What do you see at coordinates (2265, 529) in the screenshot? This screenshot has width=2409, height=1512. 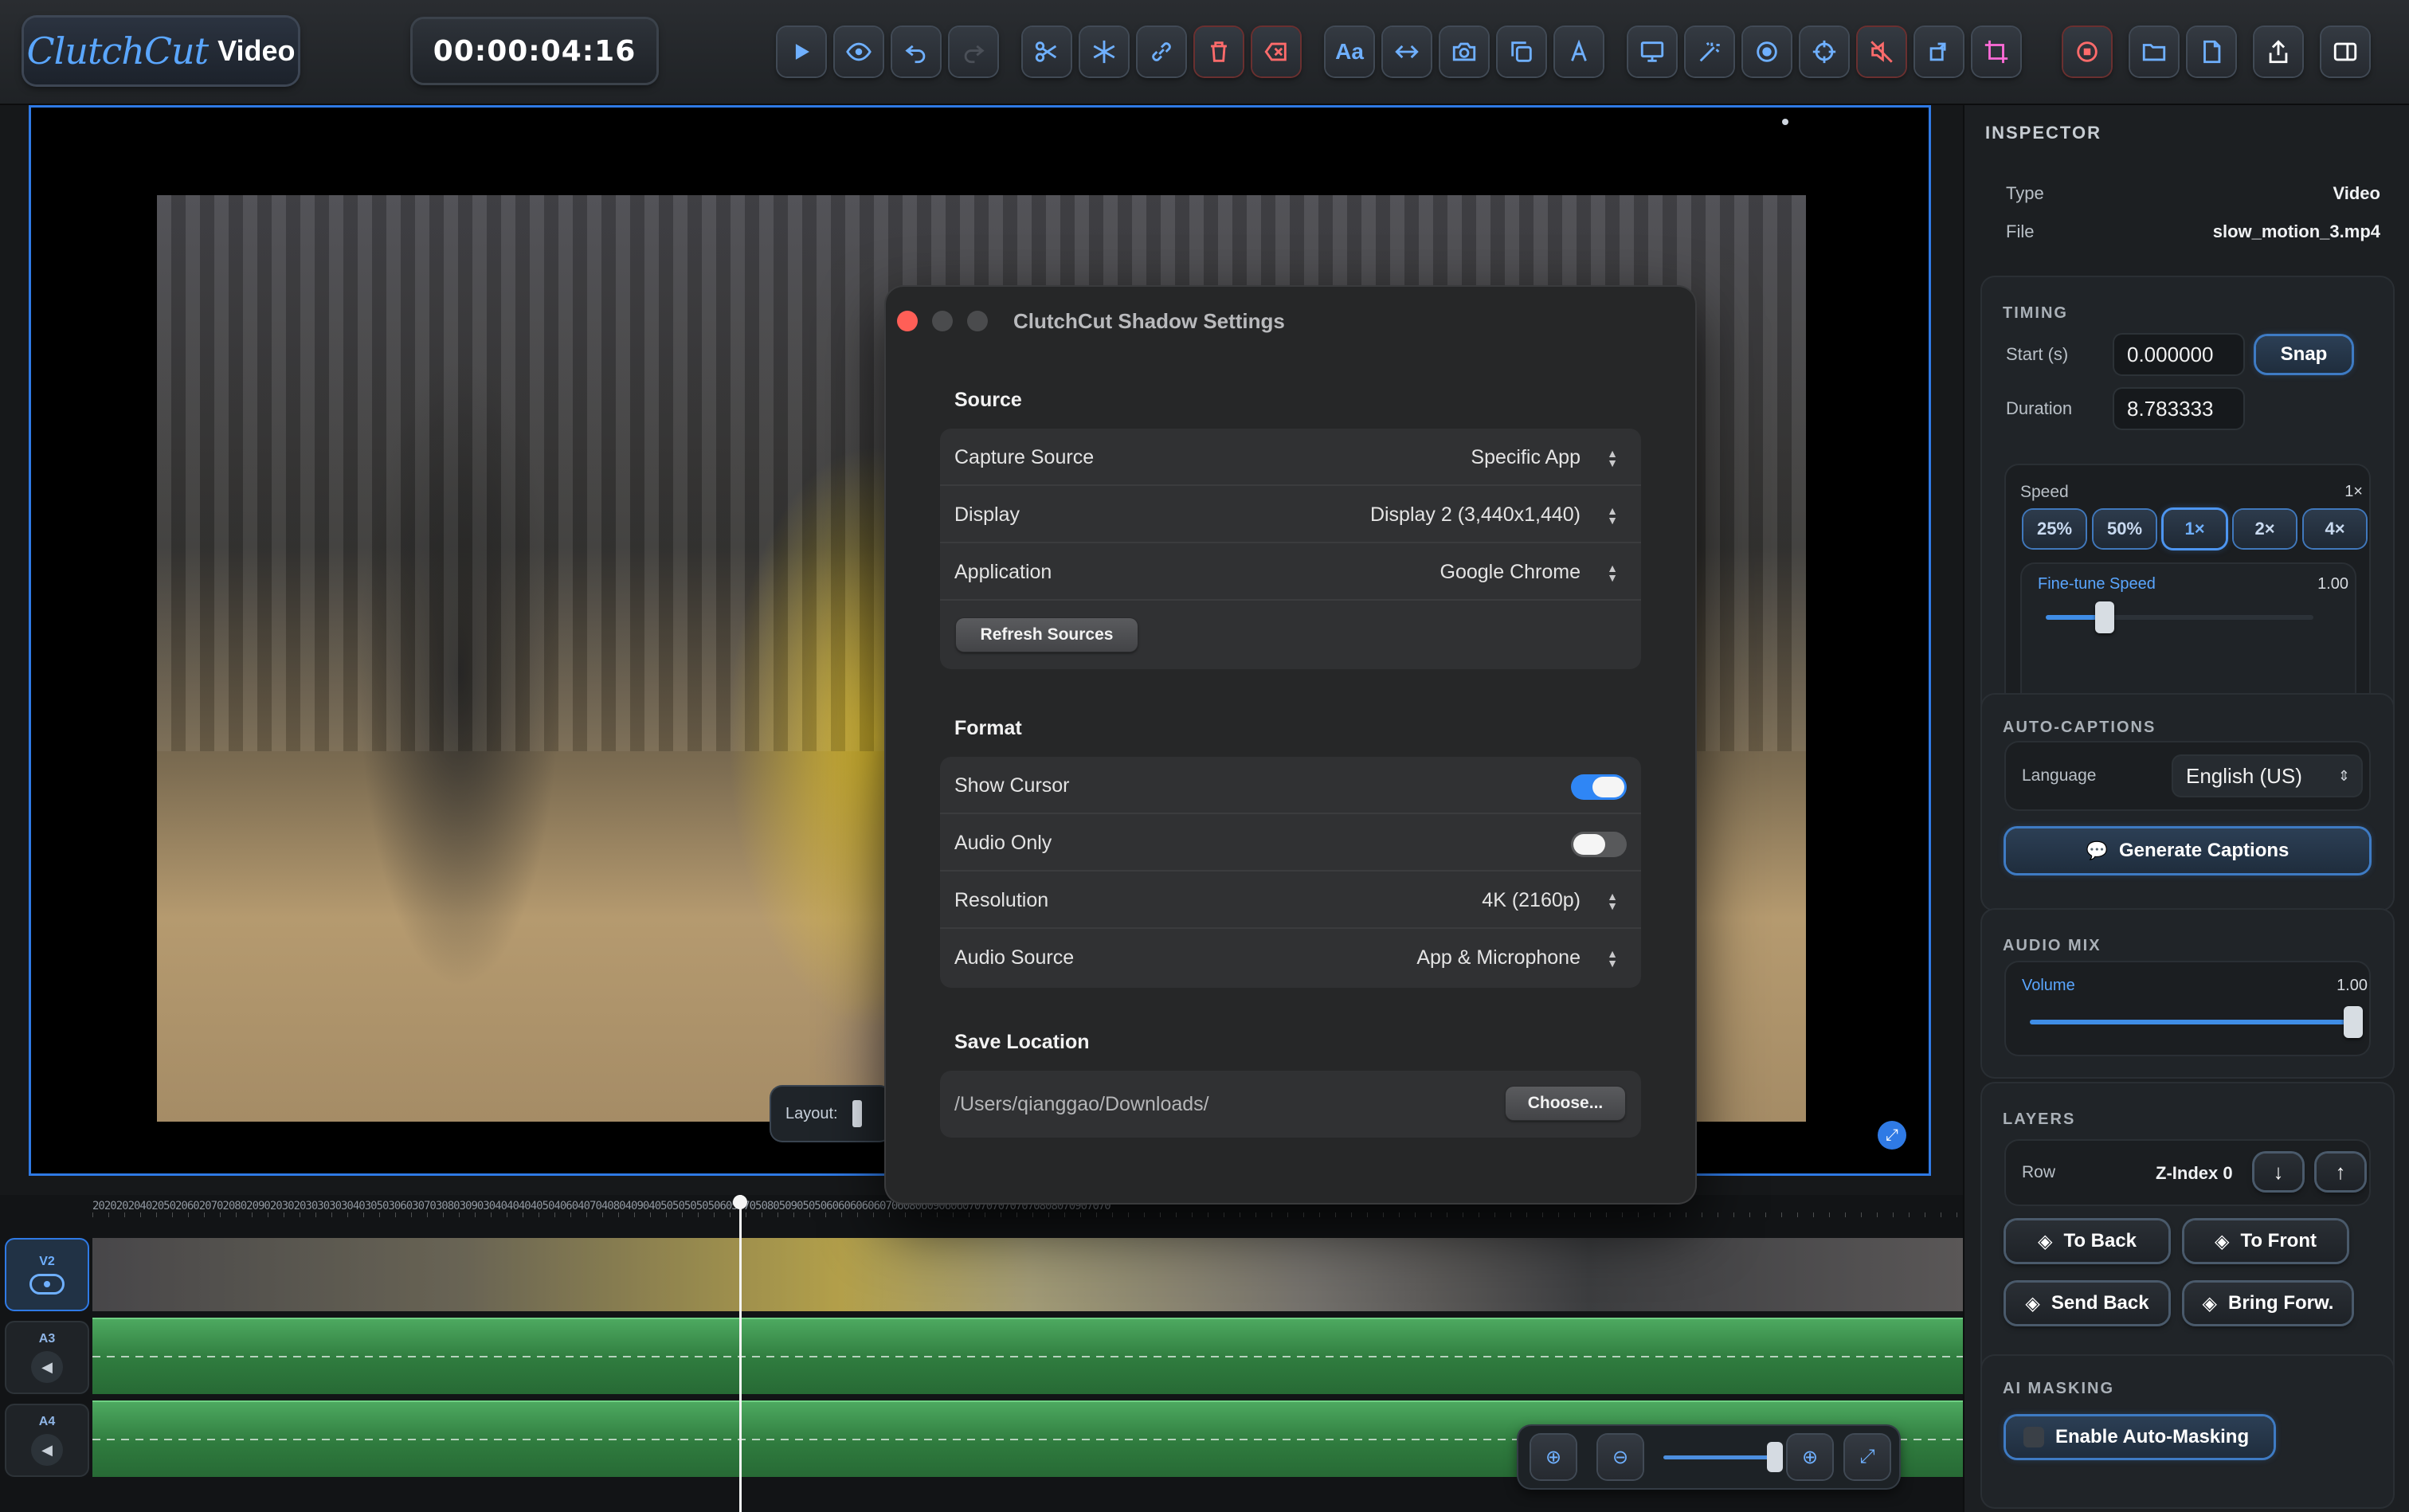 I see `speed-2x-button: 2×` at bounding box center [2265, 529].